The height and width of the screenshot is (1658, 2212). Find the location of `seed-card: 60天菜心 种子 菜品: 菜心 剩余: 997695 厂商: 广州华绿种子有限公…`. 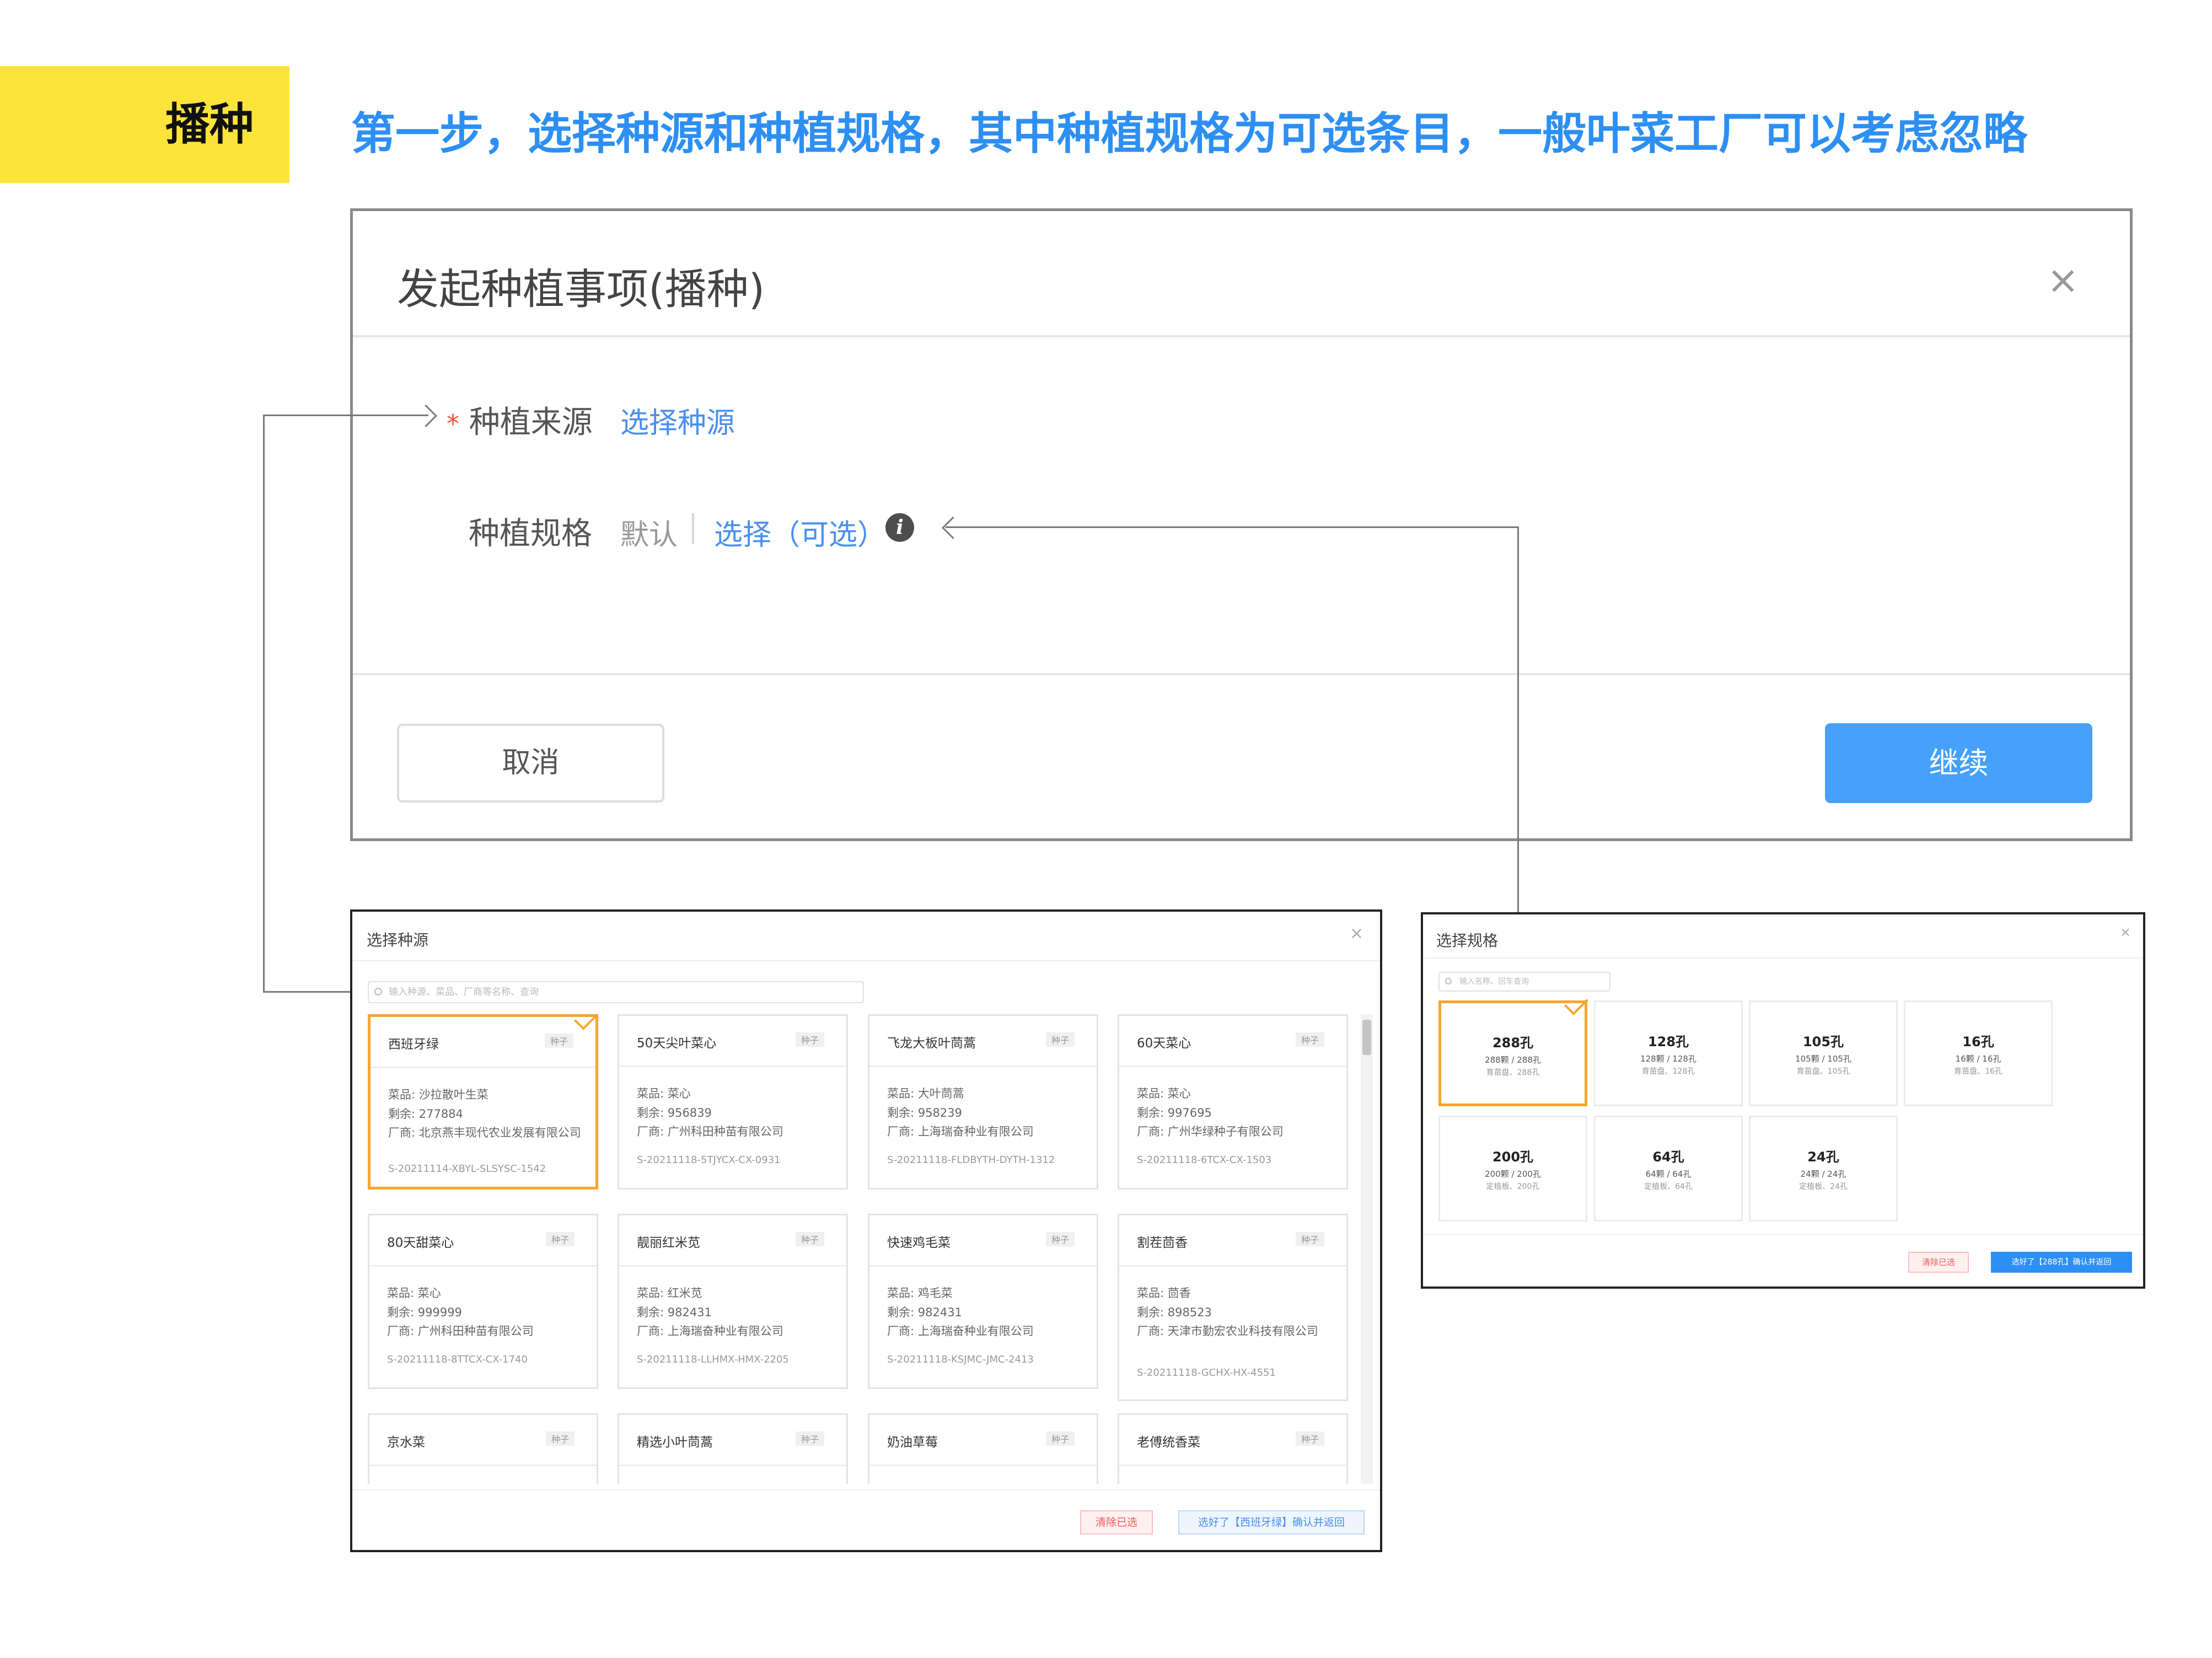

seed-card: 60天菜心 种子 菜品: 菜心 剩余: 997695 厂商: 广州华绿种子有限公… is located at coordinates (1233, 1101).